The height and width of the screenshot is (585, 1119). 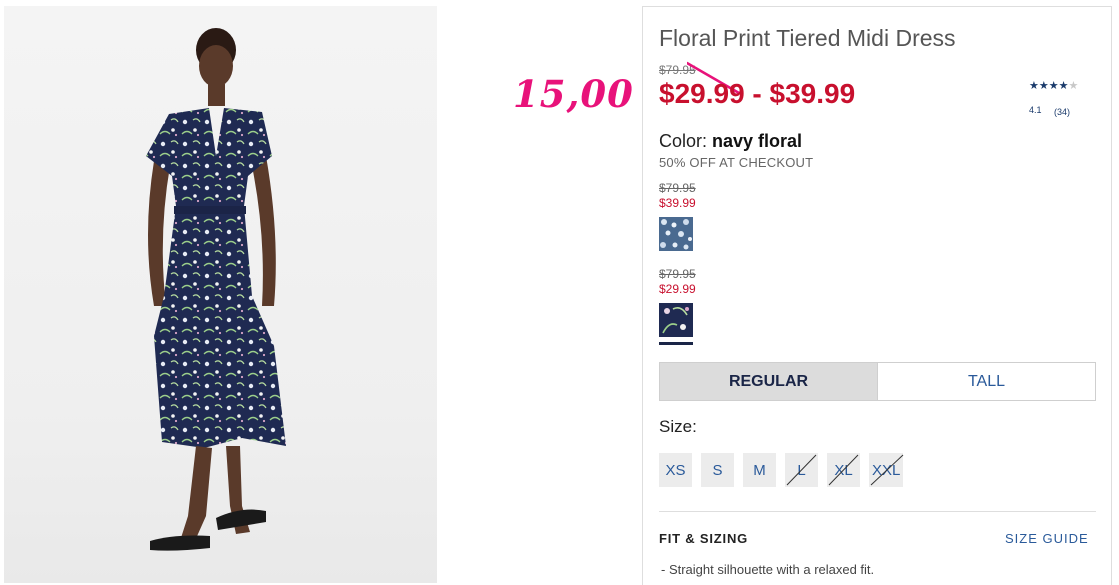 What do you see at coordinates (677, 203) in the screenshot?
I see `swatch-sale-price: $39.99` at bounding box center [677, 203].